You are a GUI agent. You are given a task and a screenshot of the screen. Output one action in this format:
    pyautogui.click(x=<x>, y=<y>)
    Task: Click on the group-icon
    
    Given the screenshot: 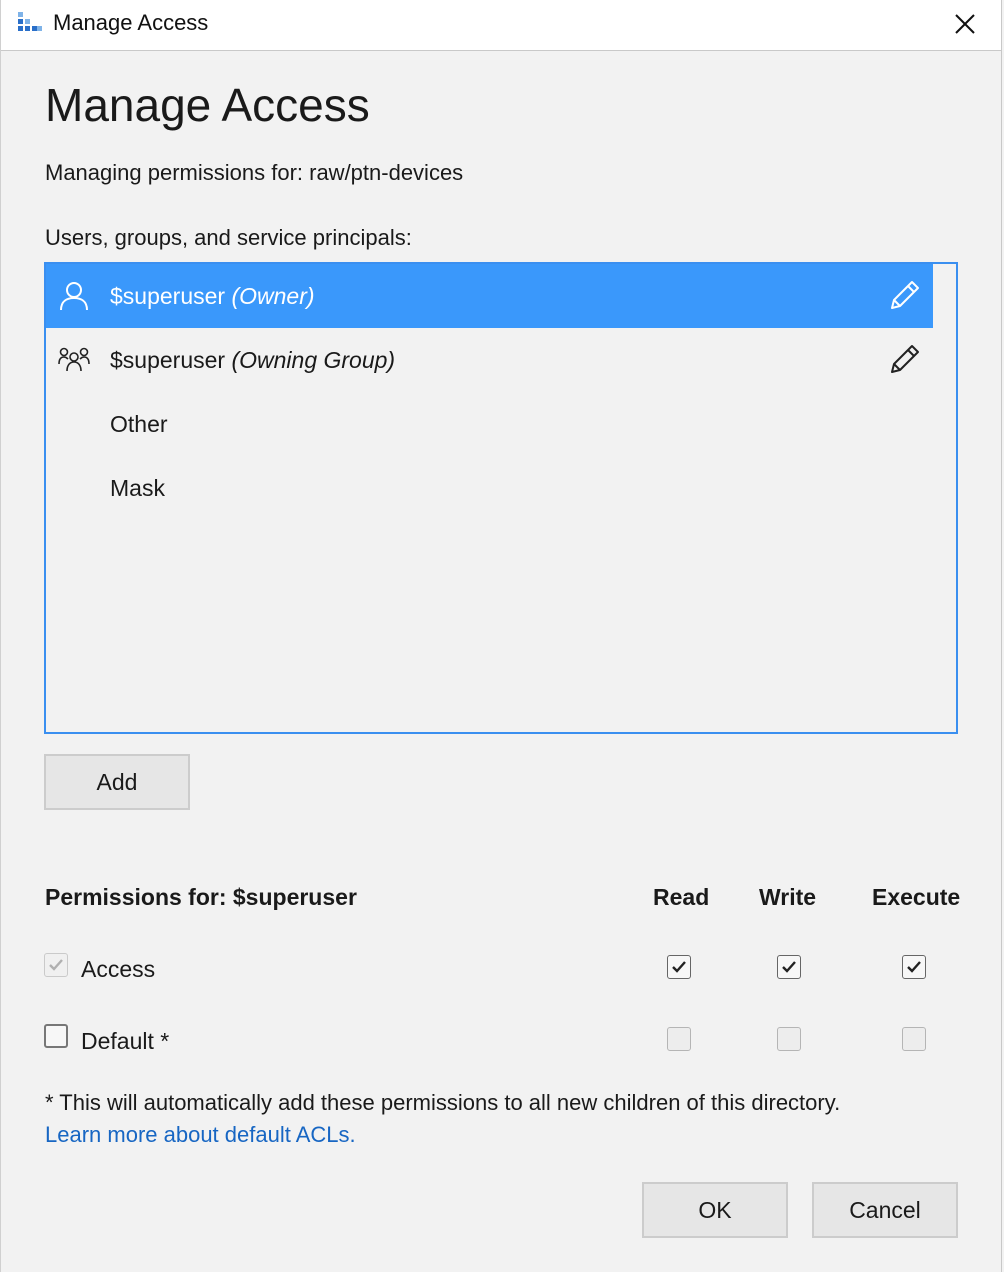 What is the action you would take?
    pyautogui.click(x=74, y=359)
    